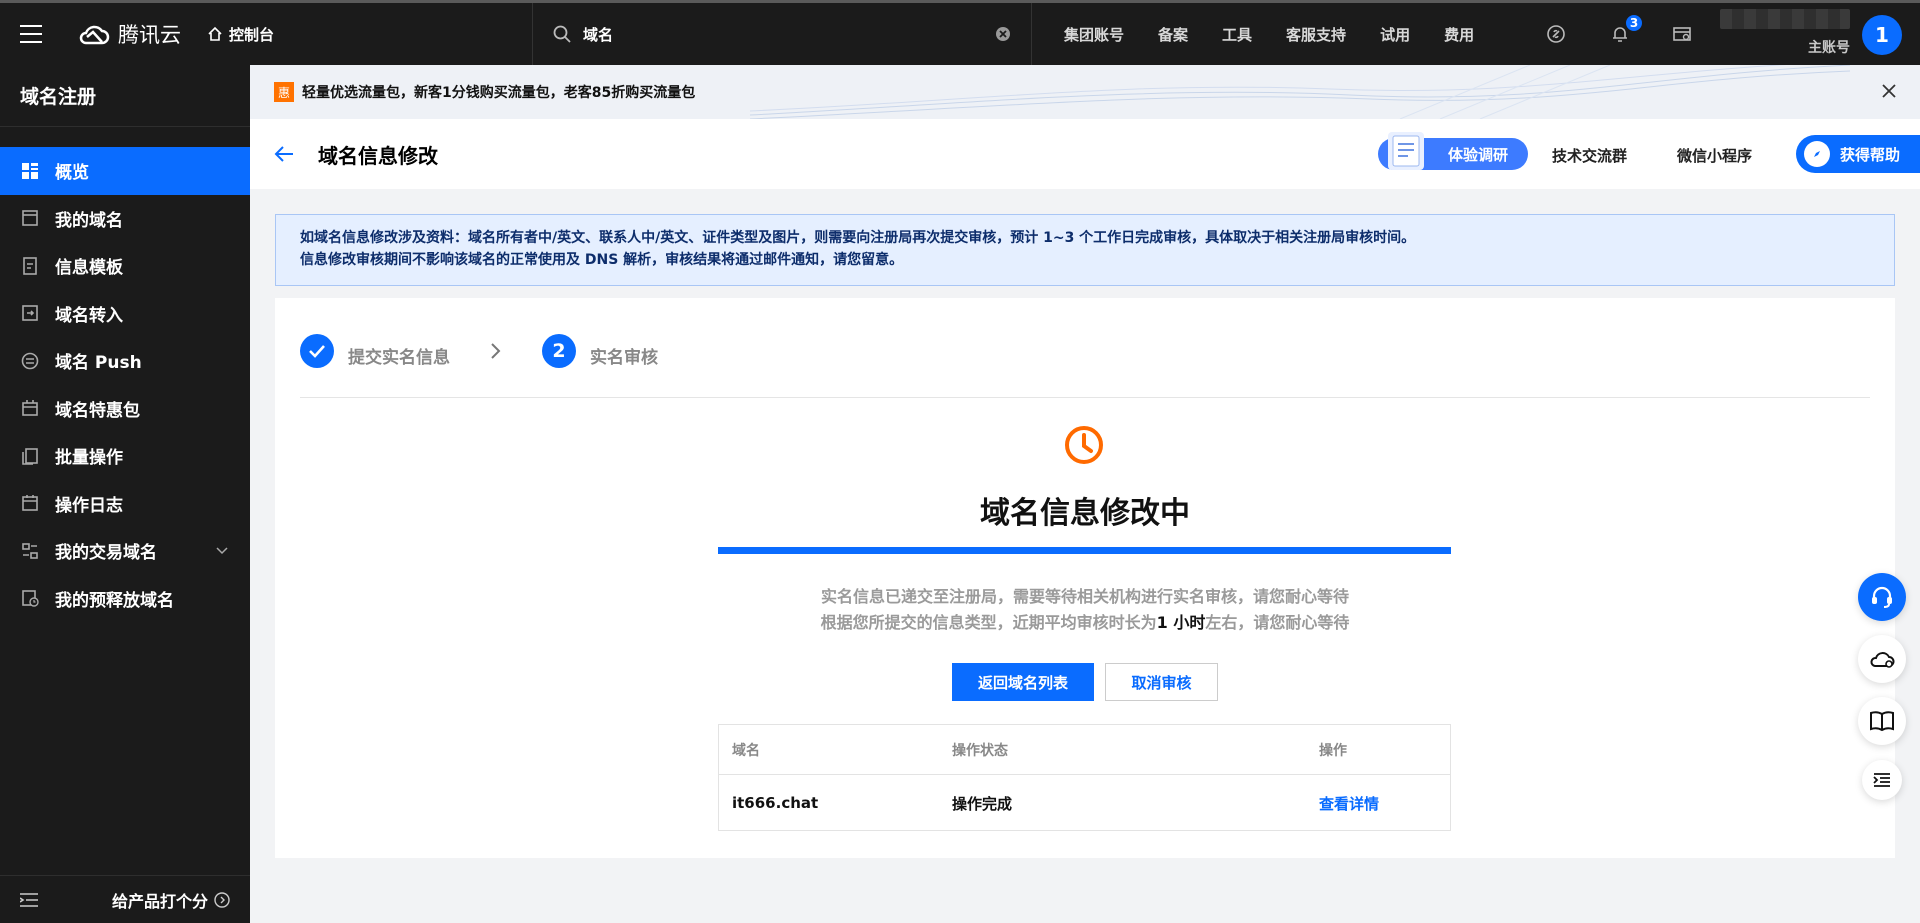 The width and height of the screenshot is (1920, 923). Describe the element at coordinates (89, 268) in the screenshot. I see `sidebar-item-label: 信息模板` at that location.